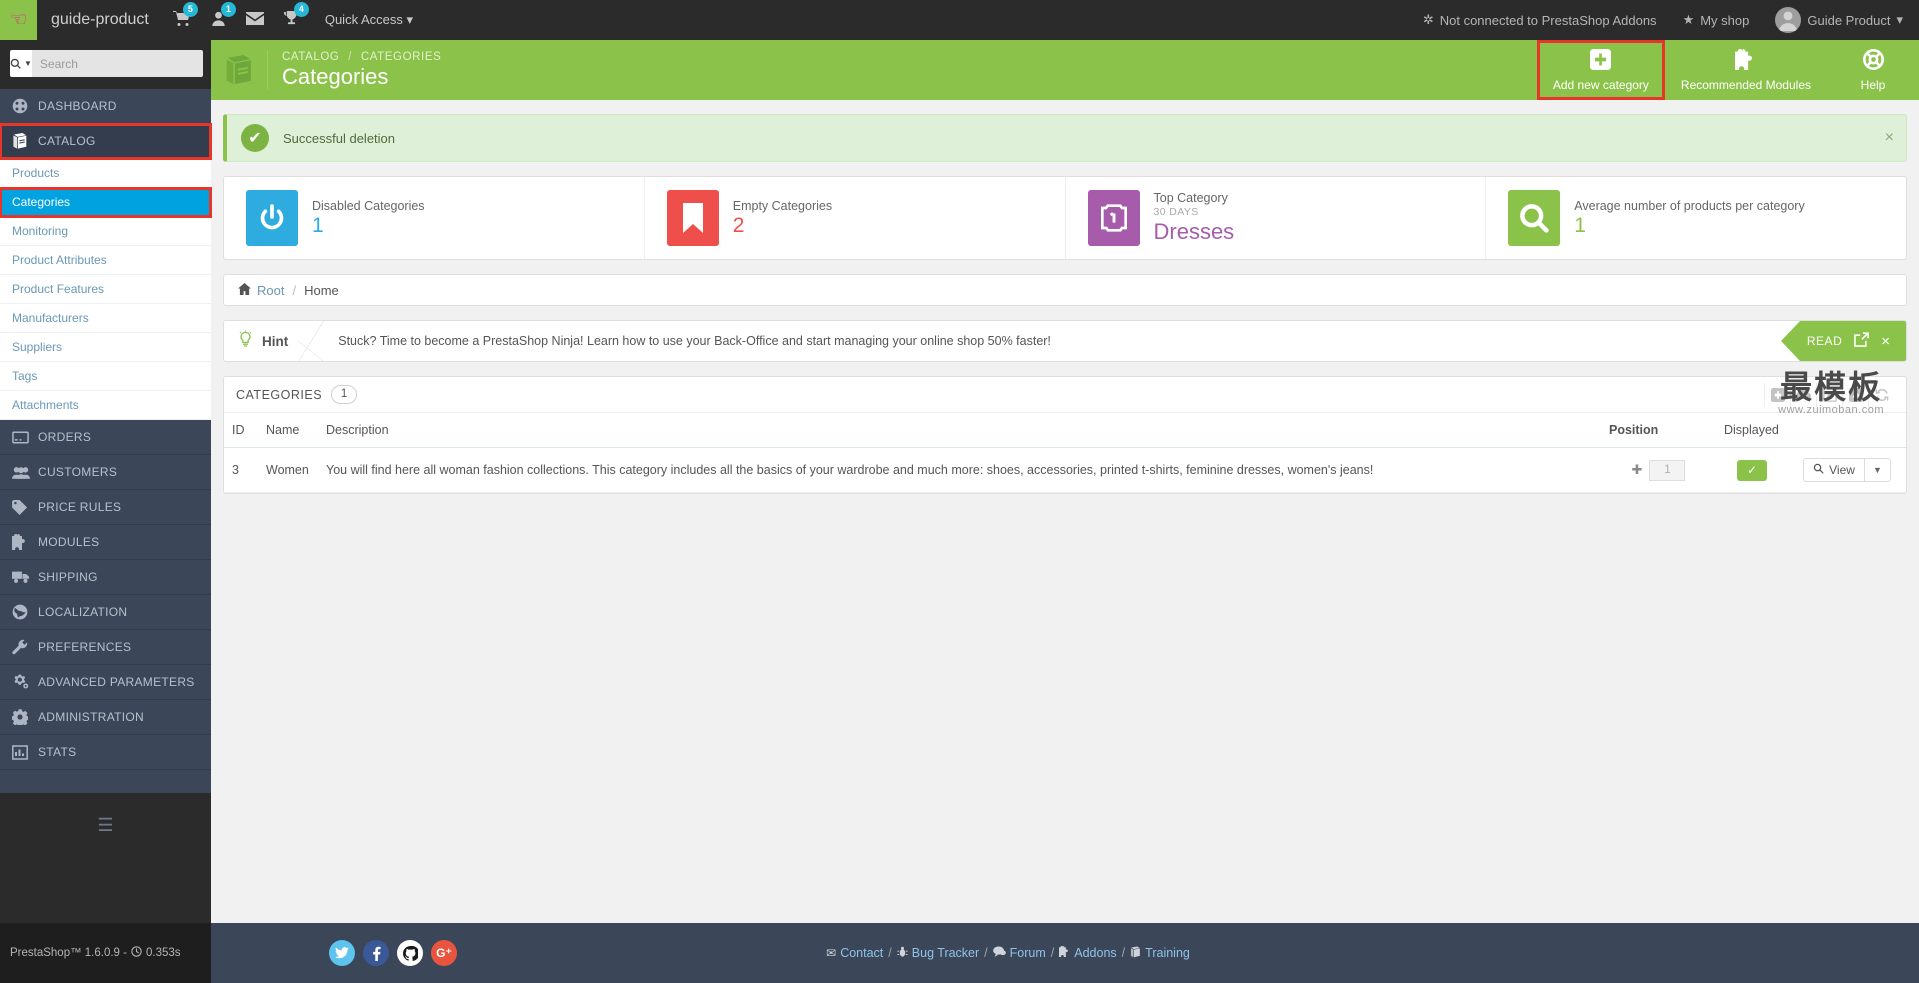 The image size is (1919, 983). What do you see at coordinates (25, 752) in the screenshot?
I see `bar-chart-icon` at bounding box center [25, 752].